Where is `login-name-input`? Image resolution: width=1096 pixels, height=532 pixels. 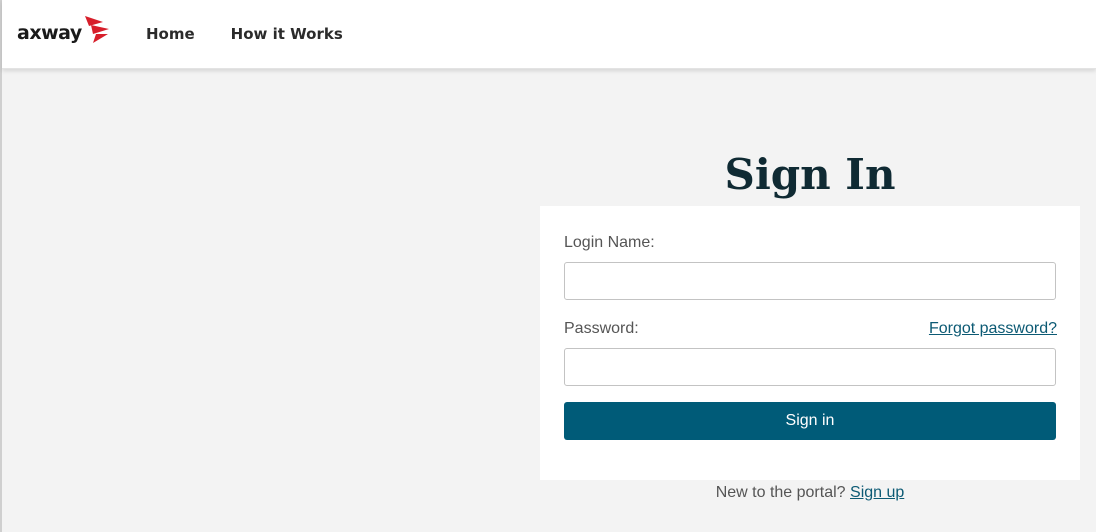
login-name-input is located at coordinates (810, 281).